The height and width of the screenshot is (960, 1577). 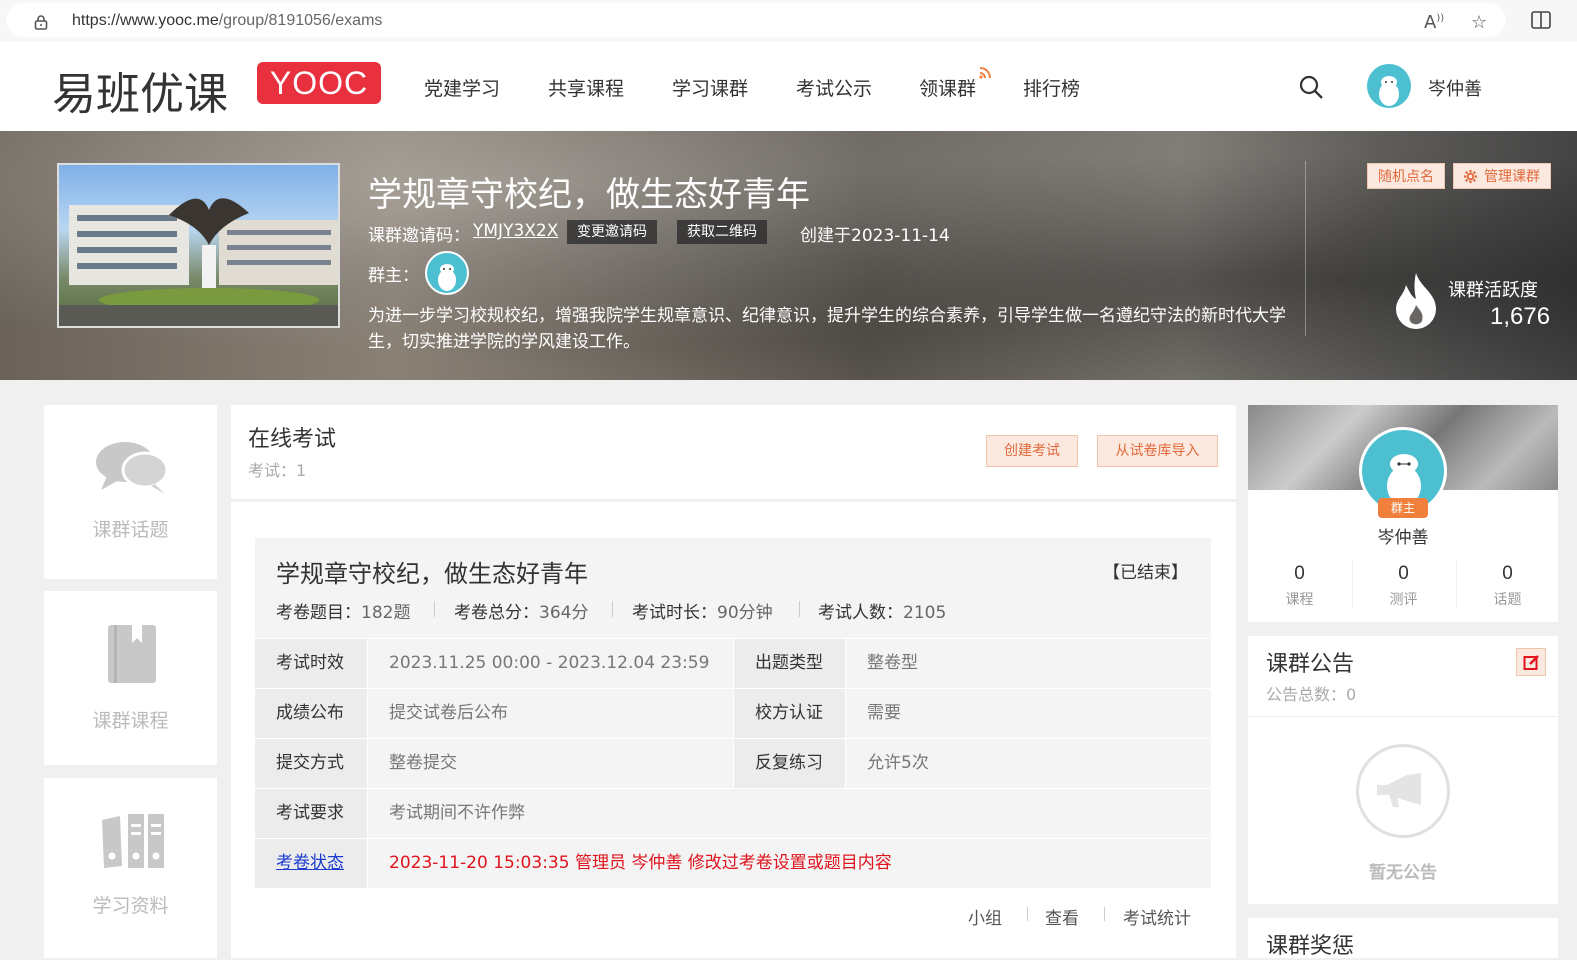 I want to click on table-row: 成绩公布 提交试卷后公布 校方认证 需要, so click(x=733, y=713).